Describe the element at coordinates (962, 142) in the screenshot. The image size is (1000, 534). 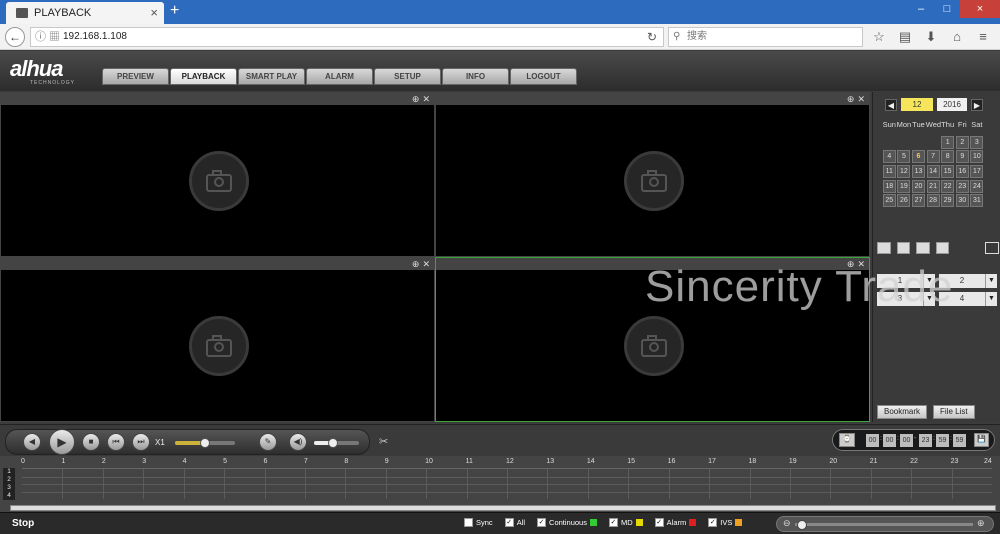
I see `calendar-day: 2` at that location.